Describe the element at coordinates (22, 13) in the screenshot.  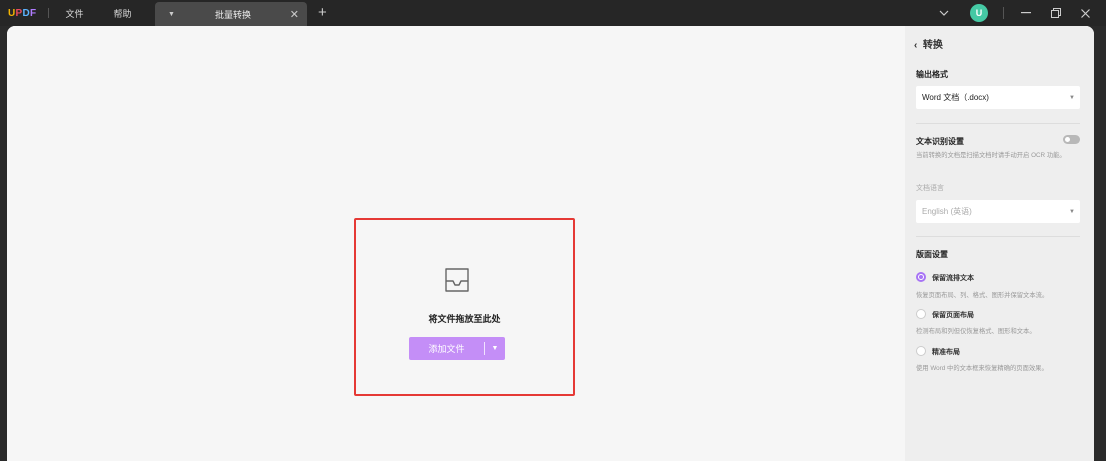
I see `app-logo: UPDF` at that location.